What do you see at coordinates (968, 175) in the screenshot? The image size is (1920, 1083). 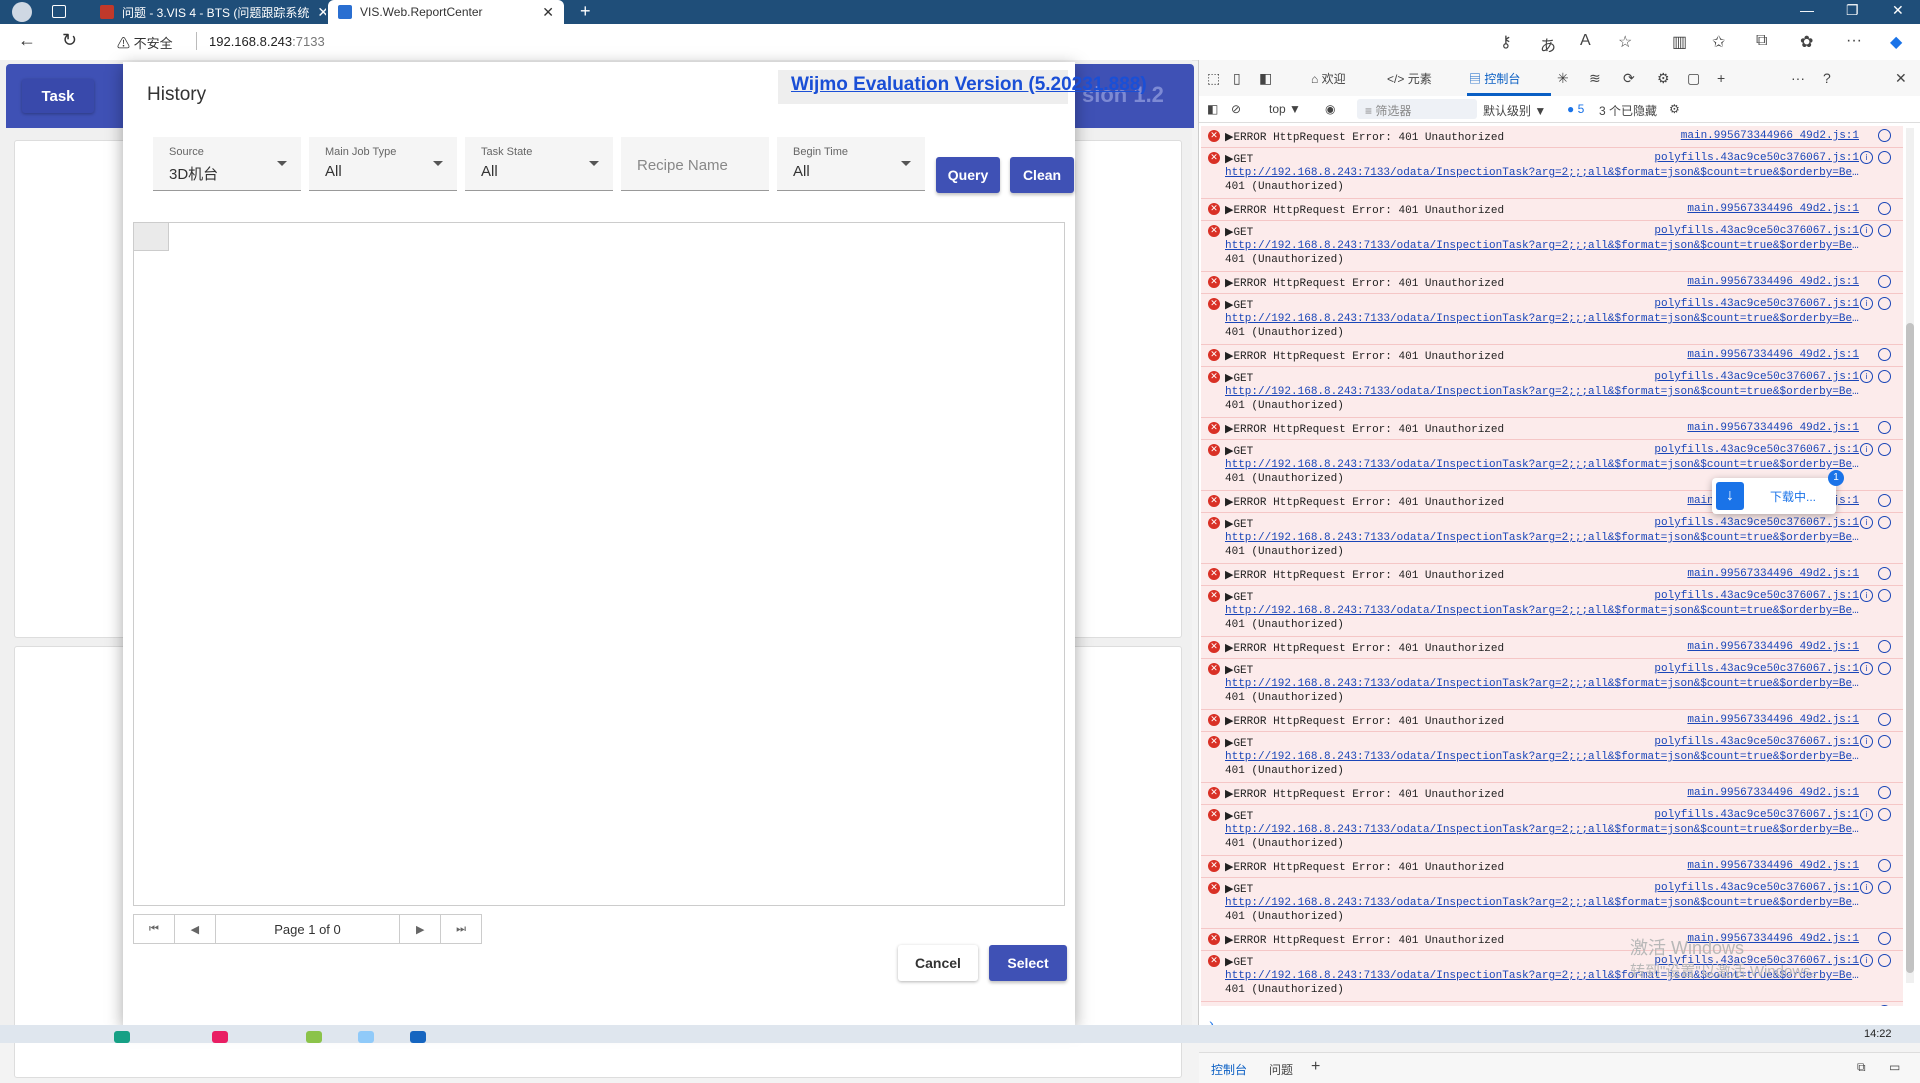 I see `query-button: Query` at bounding box center [968, 175].